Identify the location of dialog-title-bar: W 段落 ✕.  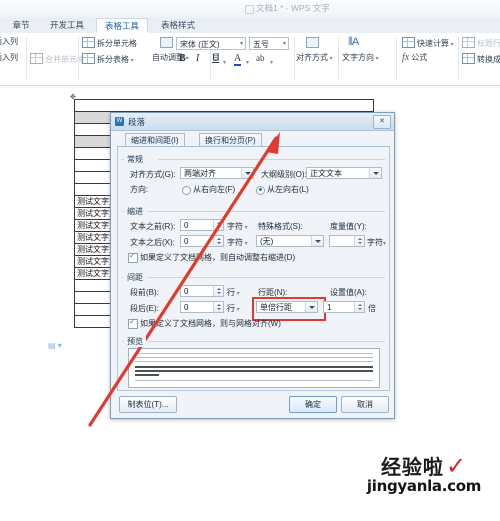
(252, 122).